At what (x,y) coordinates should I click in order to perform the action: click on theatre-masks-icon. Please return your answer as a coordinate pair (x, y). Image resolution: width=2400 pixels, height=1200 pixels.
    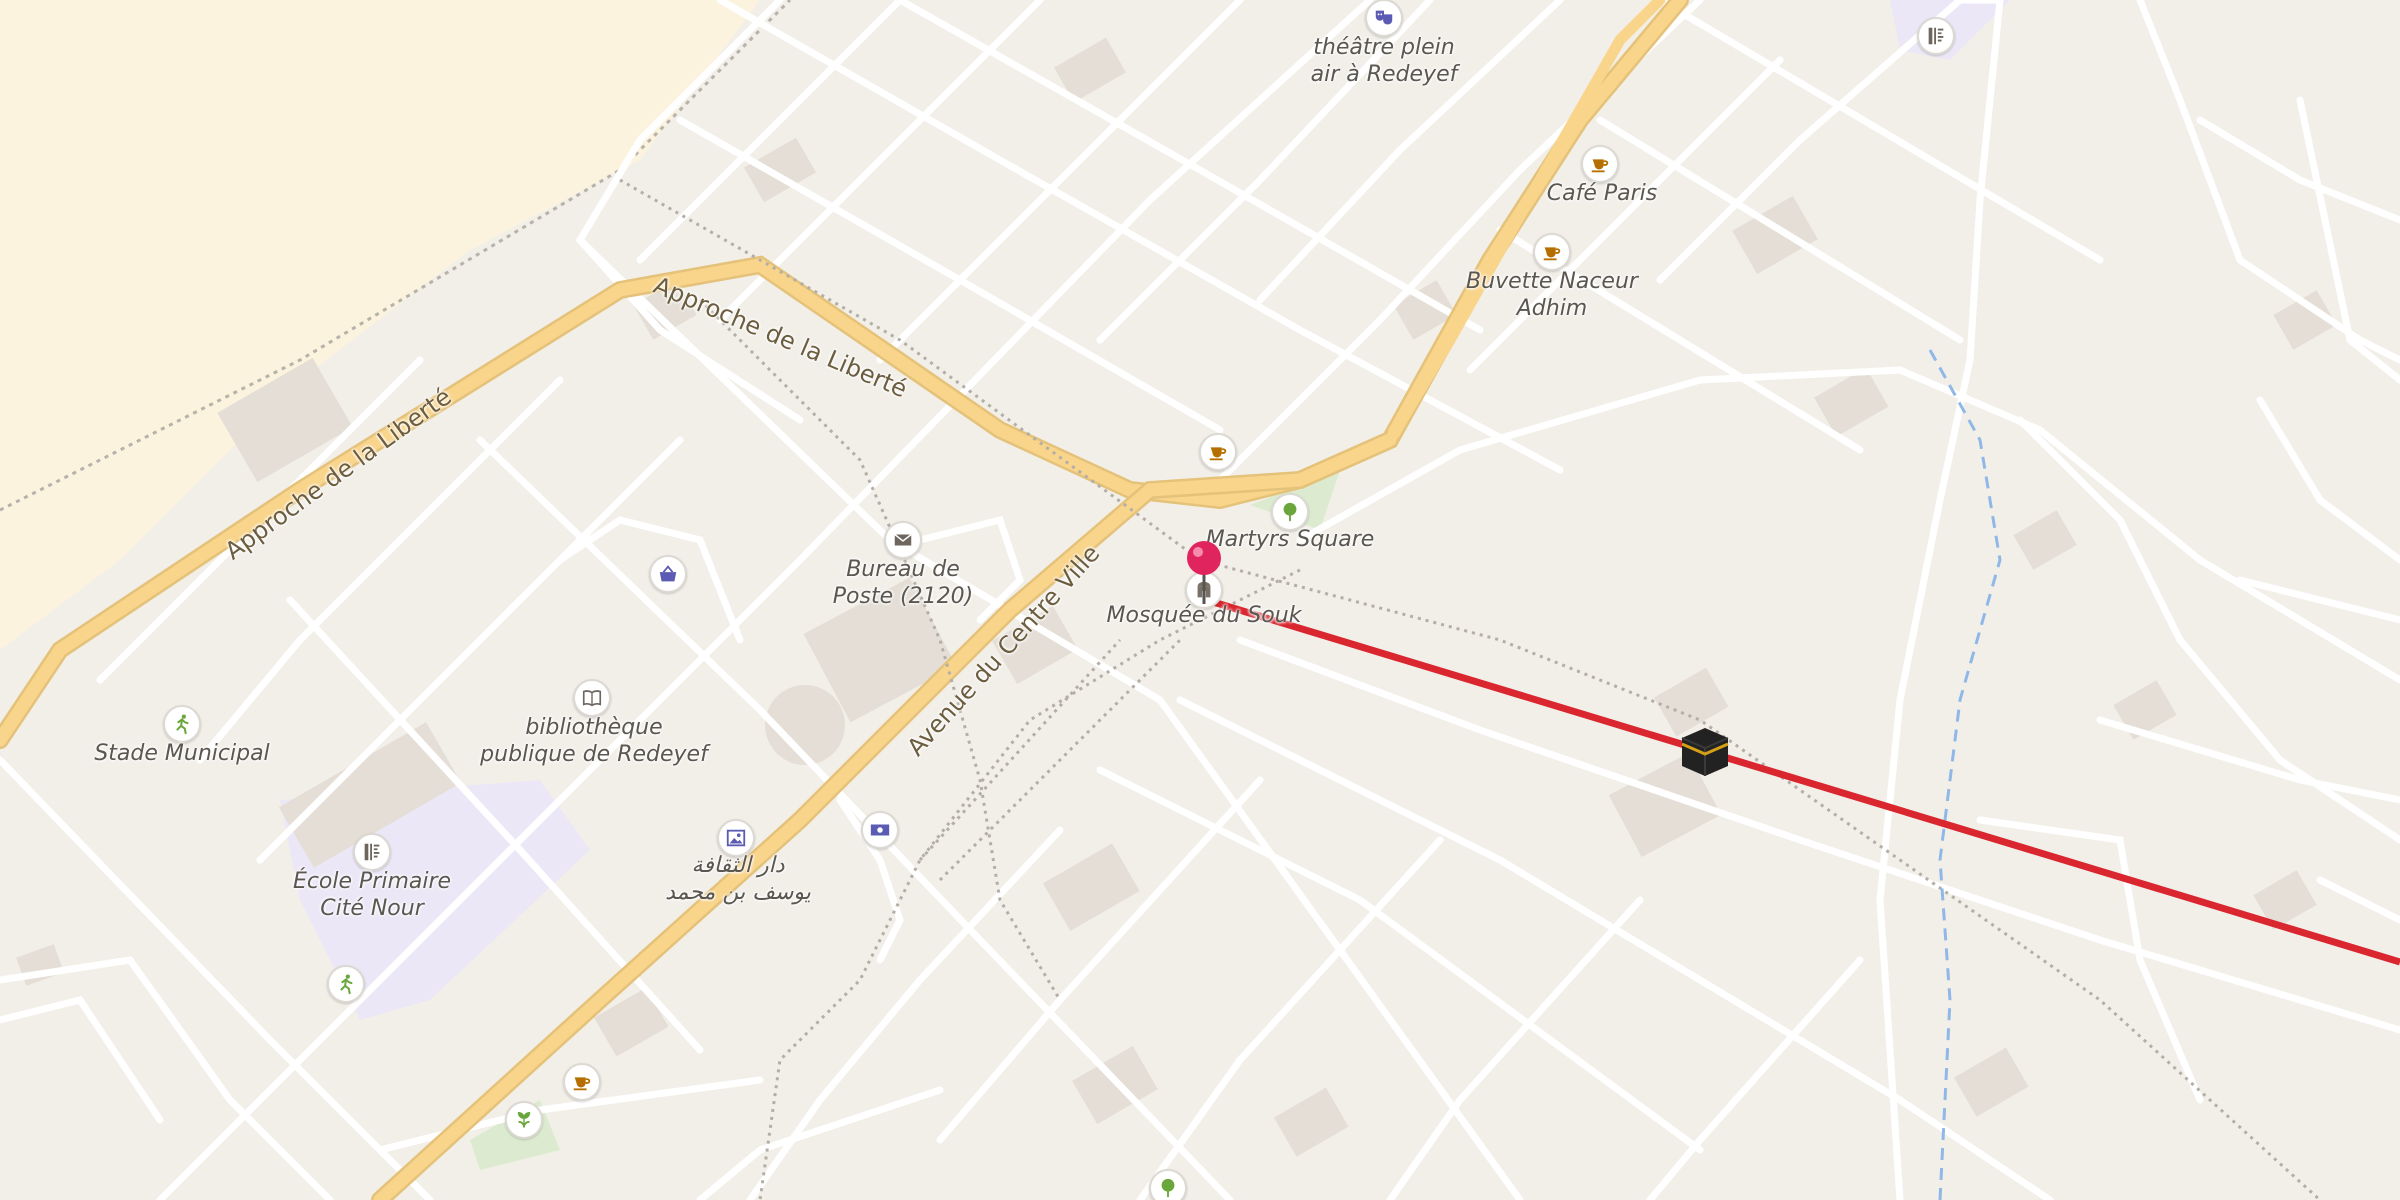
    Looking at the image, I should click on (1384, 18).